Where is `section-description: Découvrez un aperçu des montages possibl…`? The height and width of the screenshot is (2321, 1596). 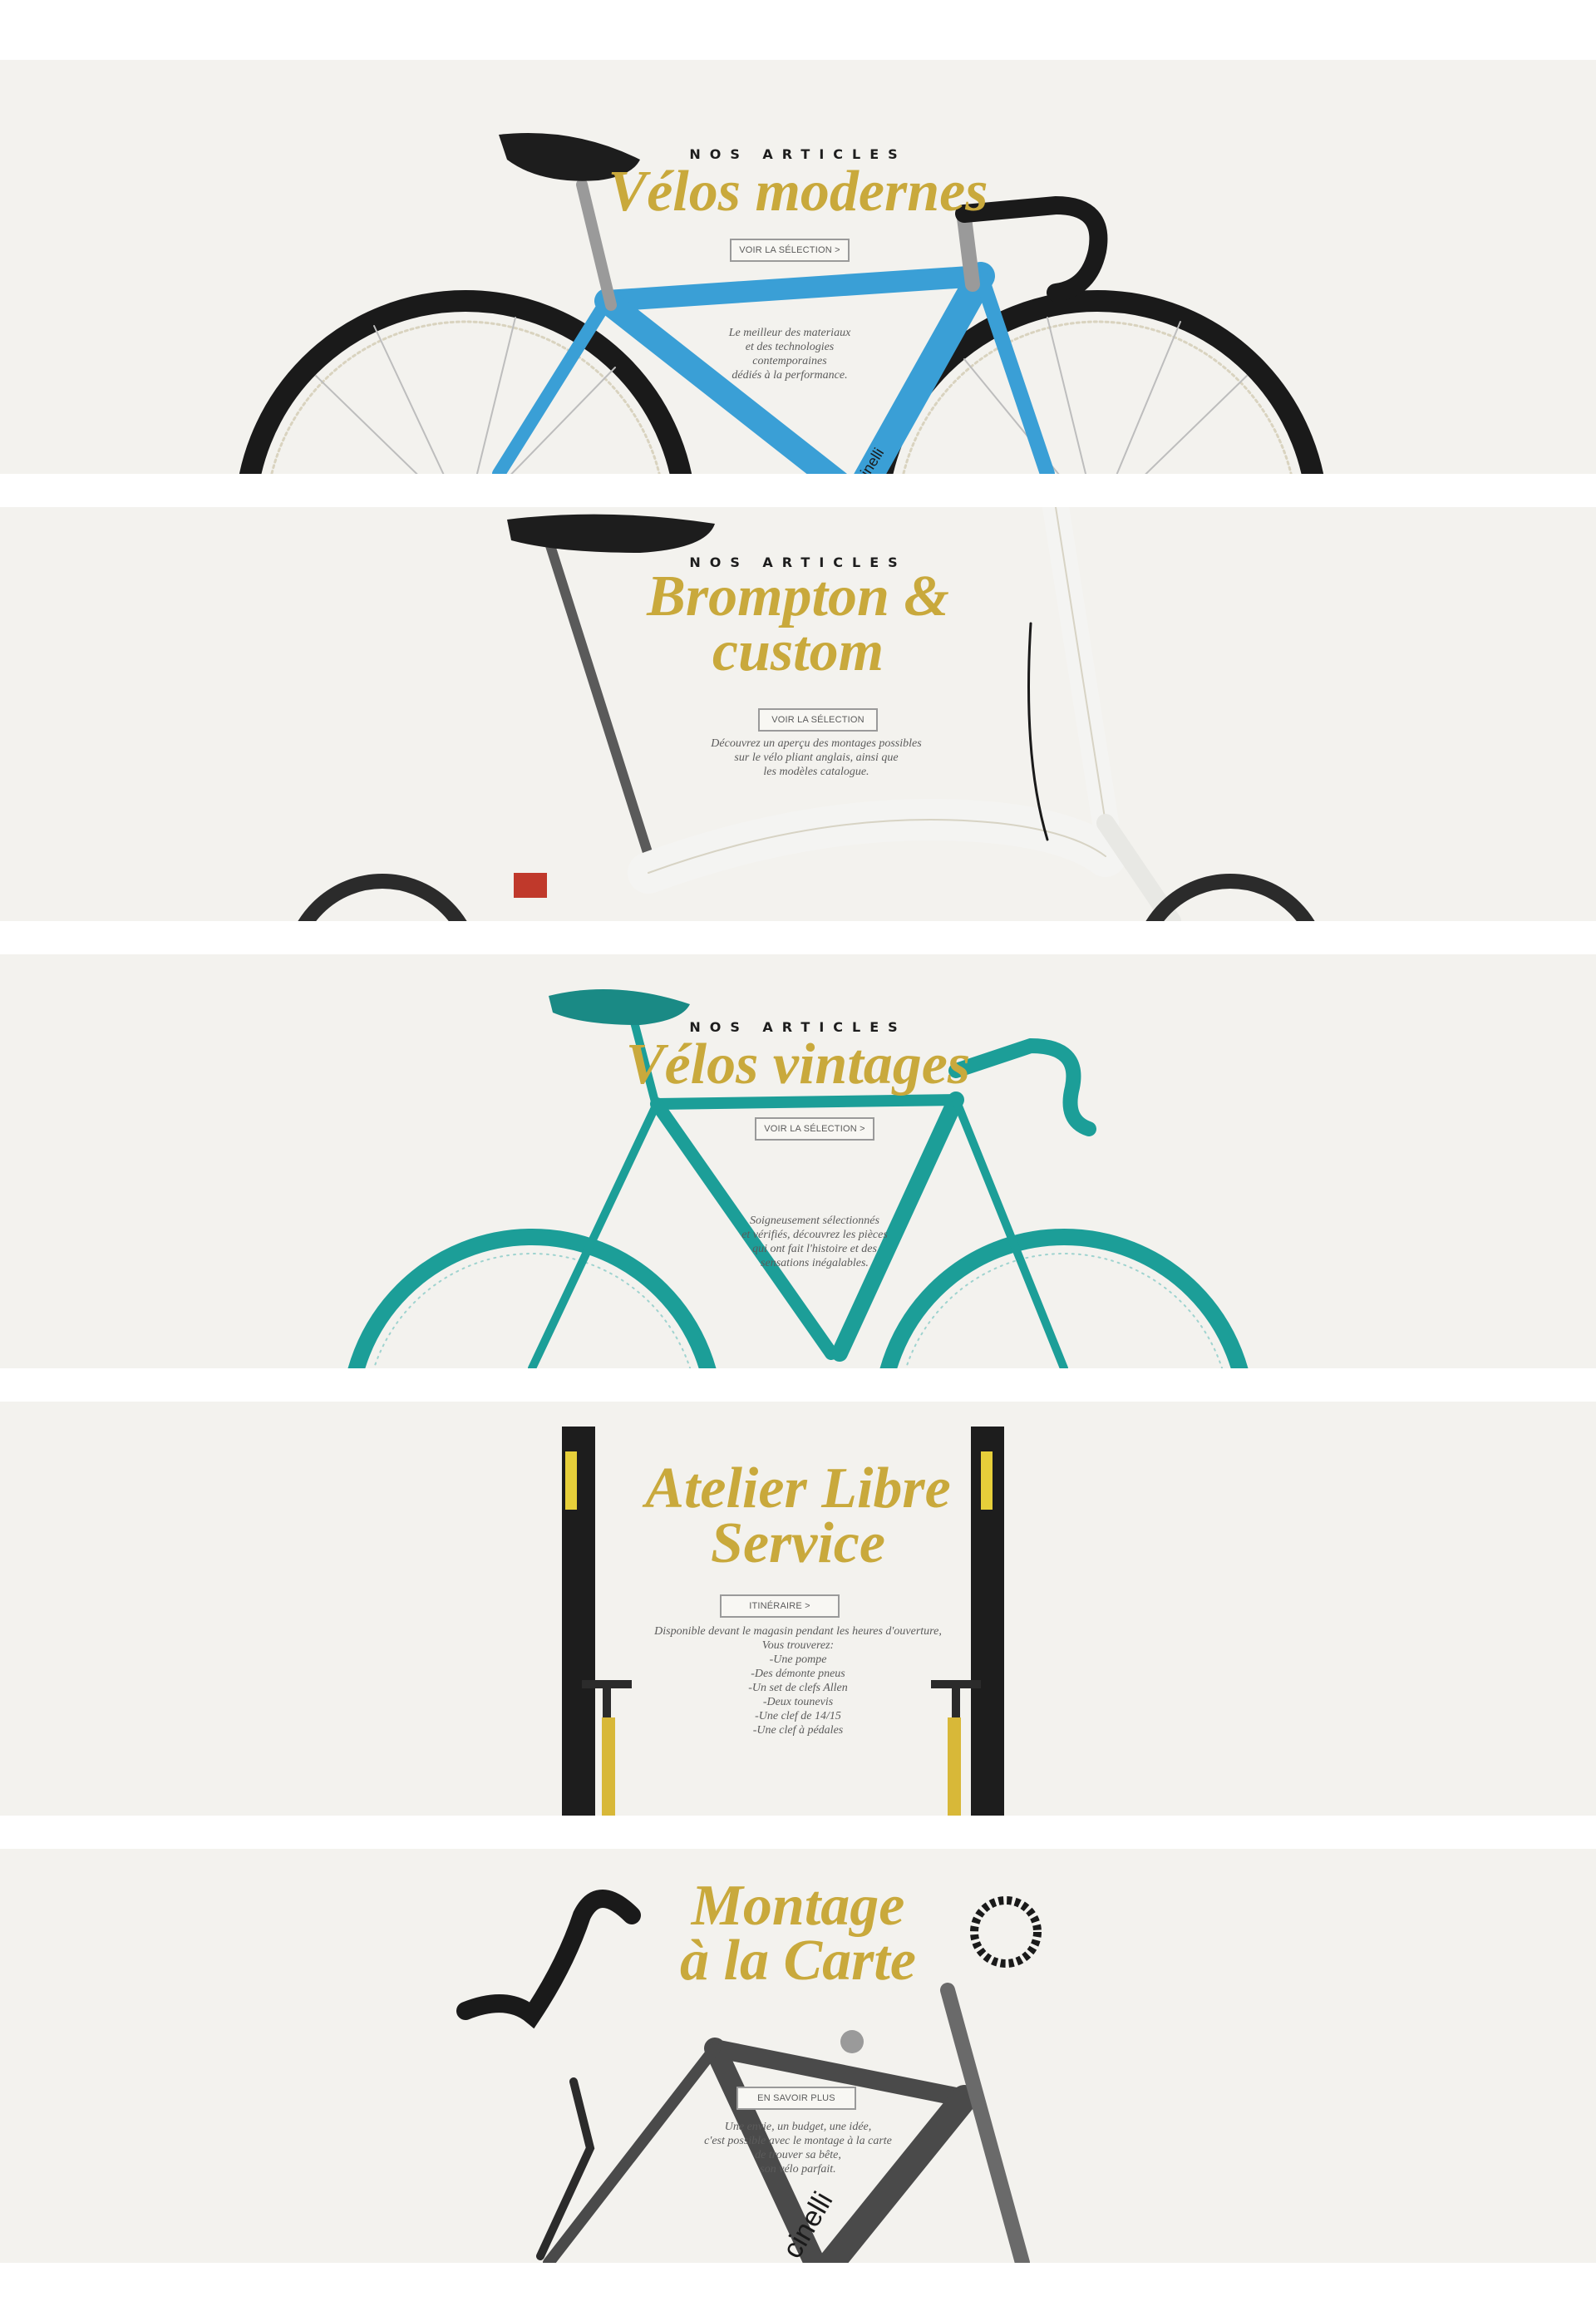 section-description: Découvrez un aperçu des montages possibl… is located at coordinates (816, 757).